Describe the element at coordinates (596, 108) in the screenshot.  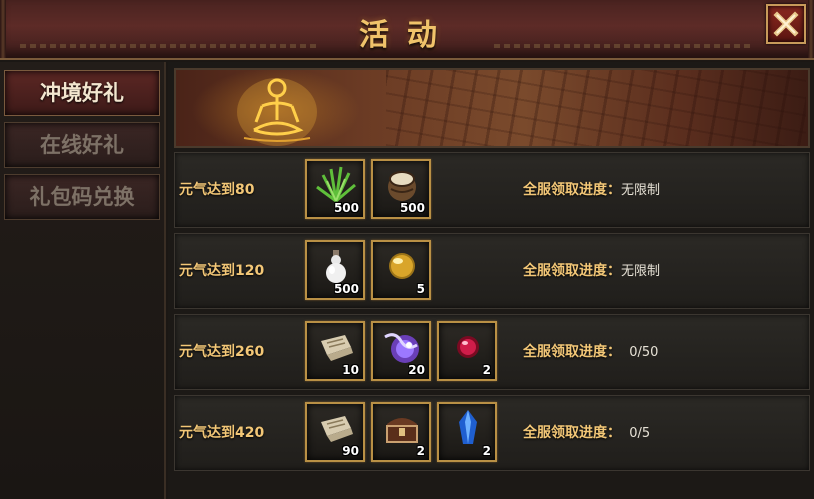
I see `banner-calligraphy` at that location.